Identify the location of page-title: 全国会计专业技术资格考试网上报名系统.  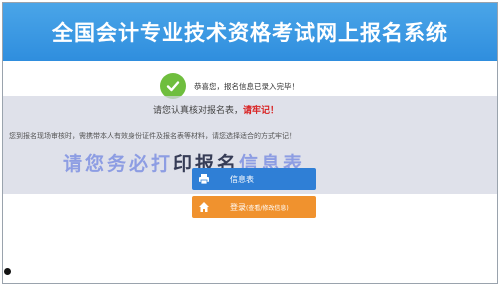
(250, 33).